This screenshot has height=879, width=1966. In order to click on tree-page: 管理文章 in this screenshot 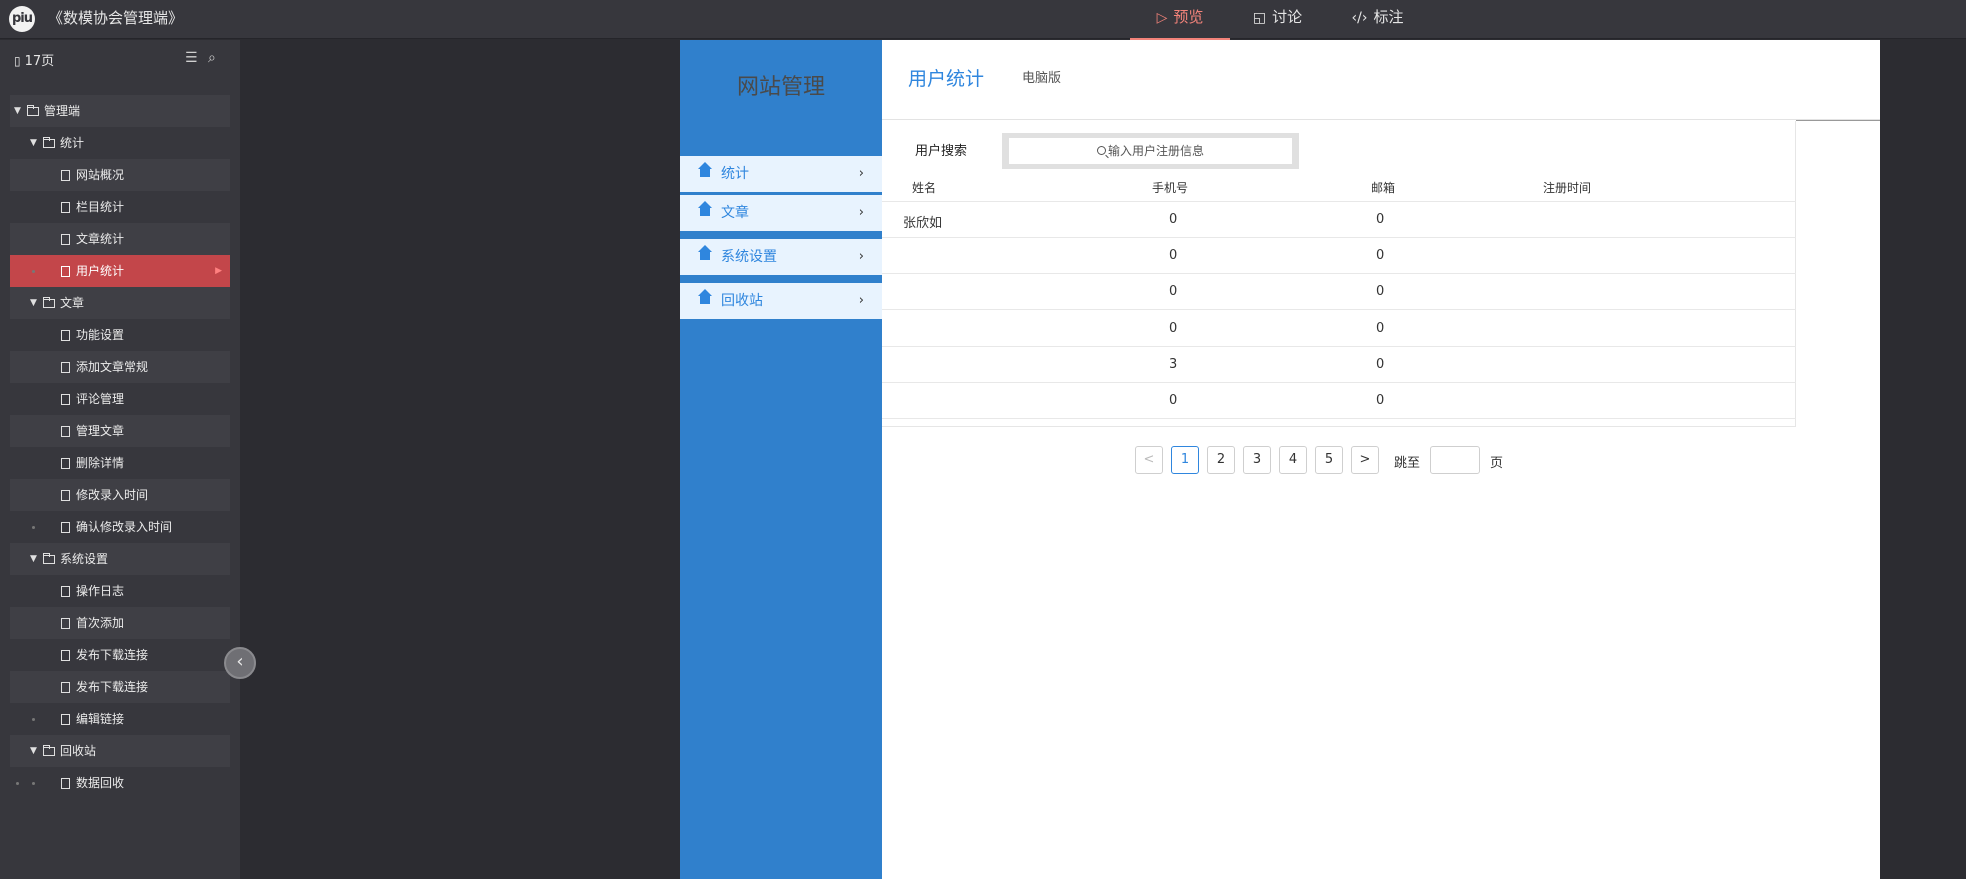, I will do `click(120, 431)`.